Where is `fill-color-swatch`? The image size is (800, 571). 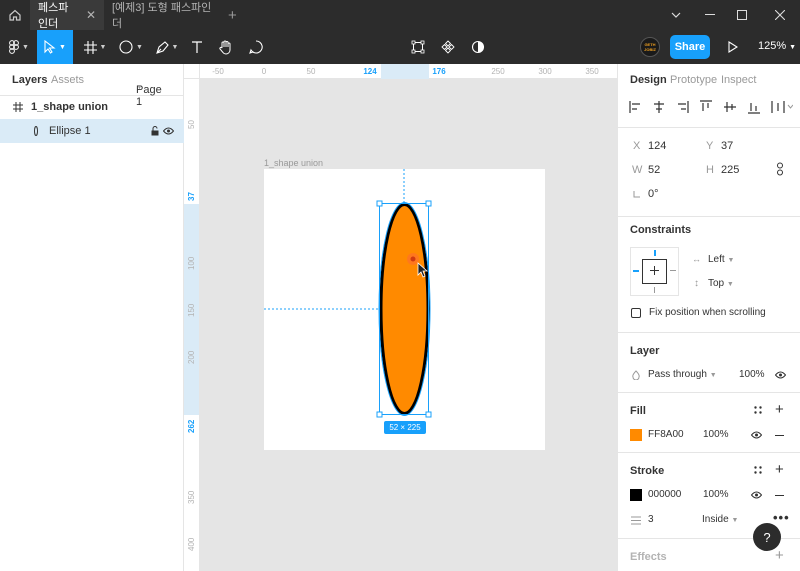
fill-color-swatch is located at coordinates (636, 435).